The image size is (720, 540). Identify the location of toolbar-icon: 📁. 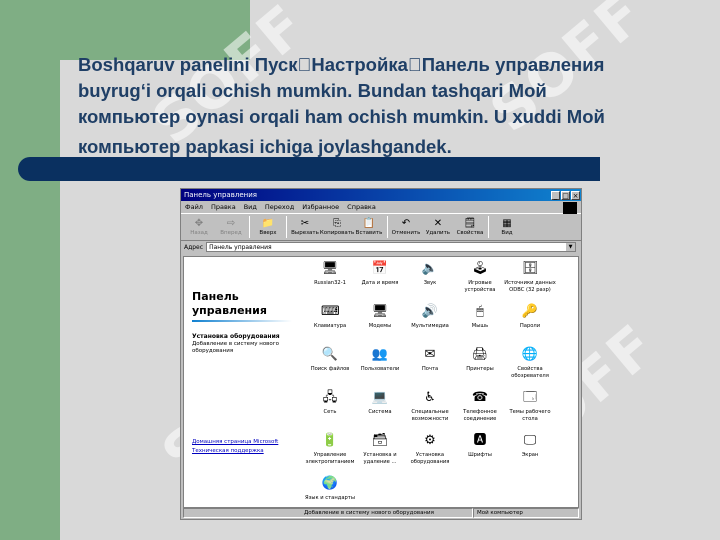
(268, 223).